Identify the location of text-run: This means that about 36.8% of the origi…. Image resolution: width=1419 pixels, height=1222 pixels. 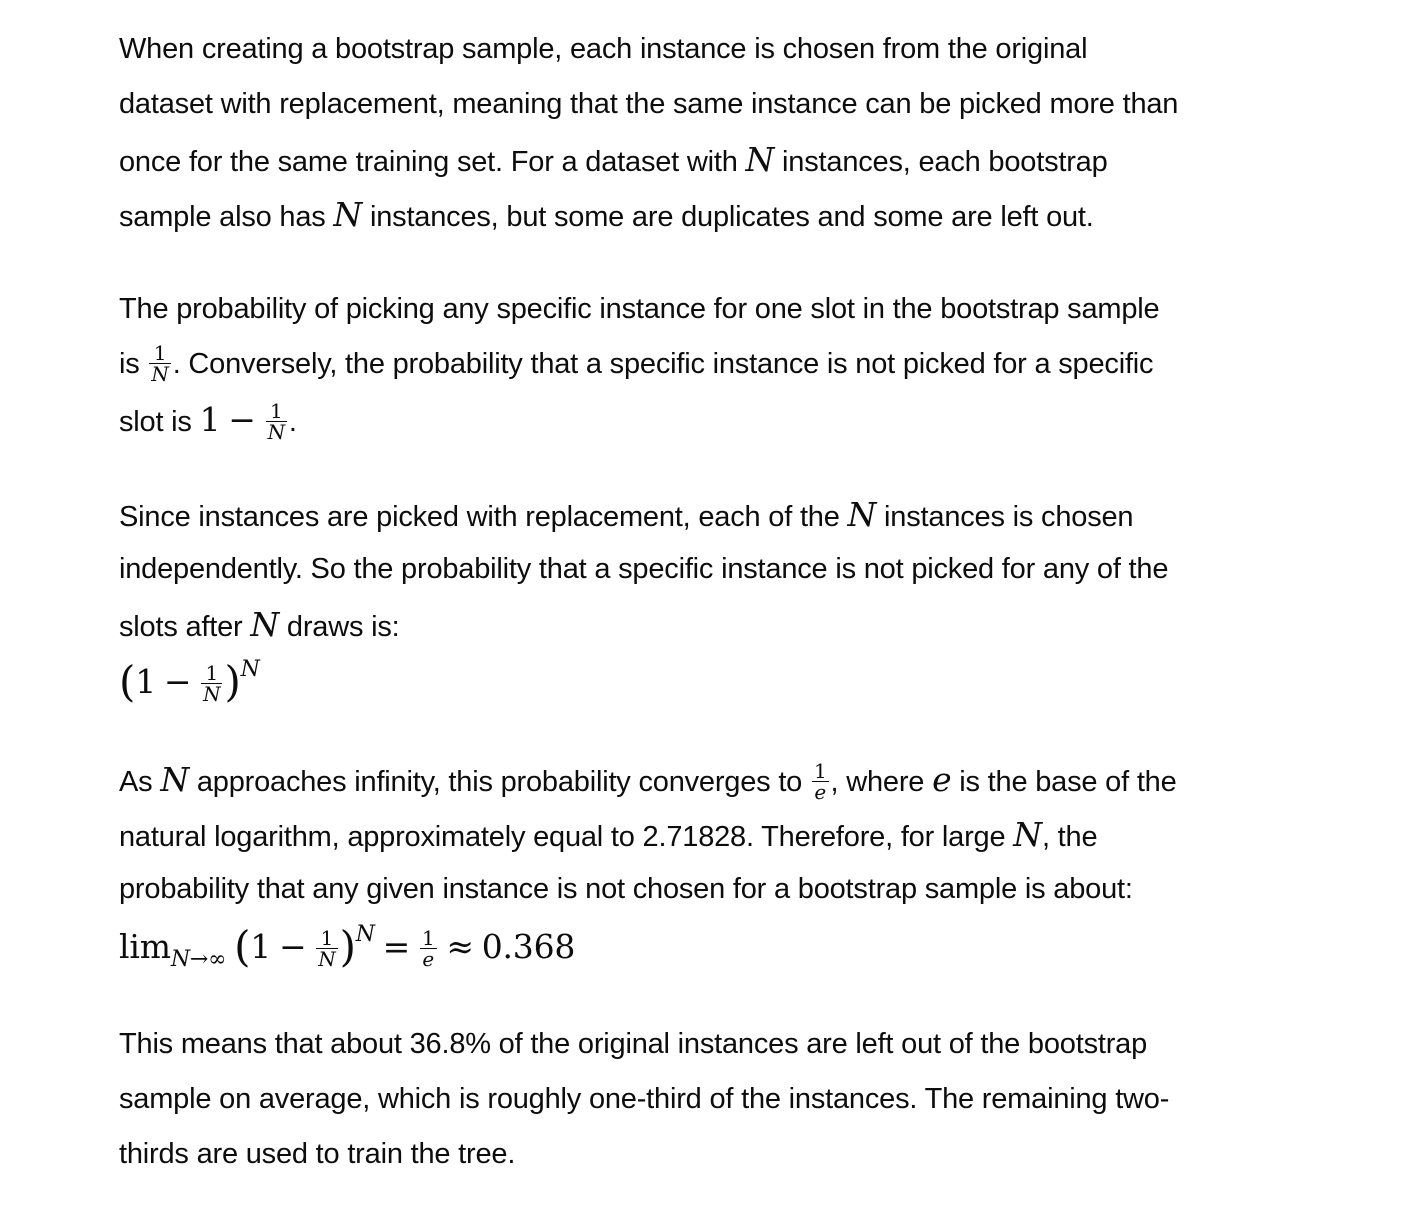
(633, 1044).